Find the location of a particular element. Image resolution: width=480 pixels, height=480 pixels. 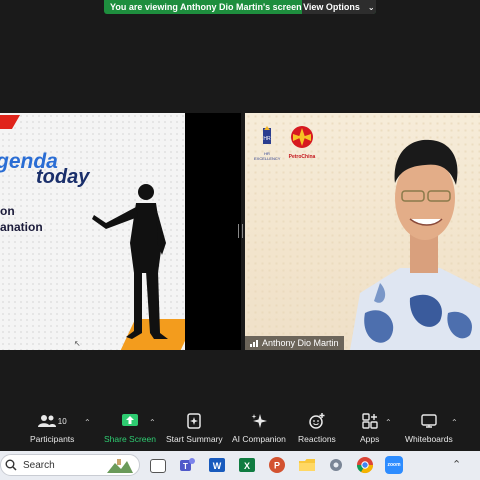

petrochina-logo-text: PetroChina is located at coordinates (302, 157).